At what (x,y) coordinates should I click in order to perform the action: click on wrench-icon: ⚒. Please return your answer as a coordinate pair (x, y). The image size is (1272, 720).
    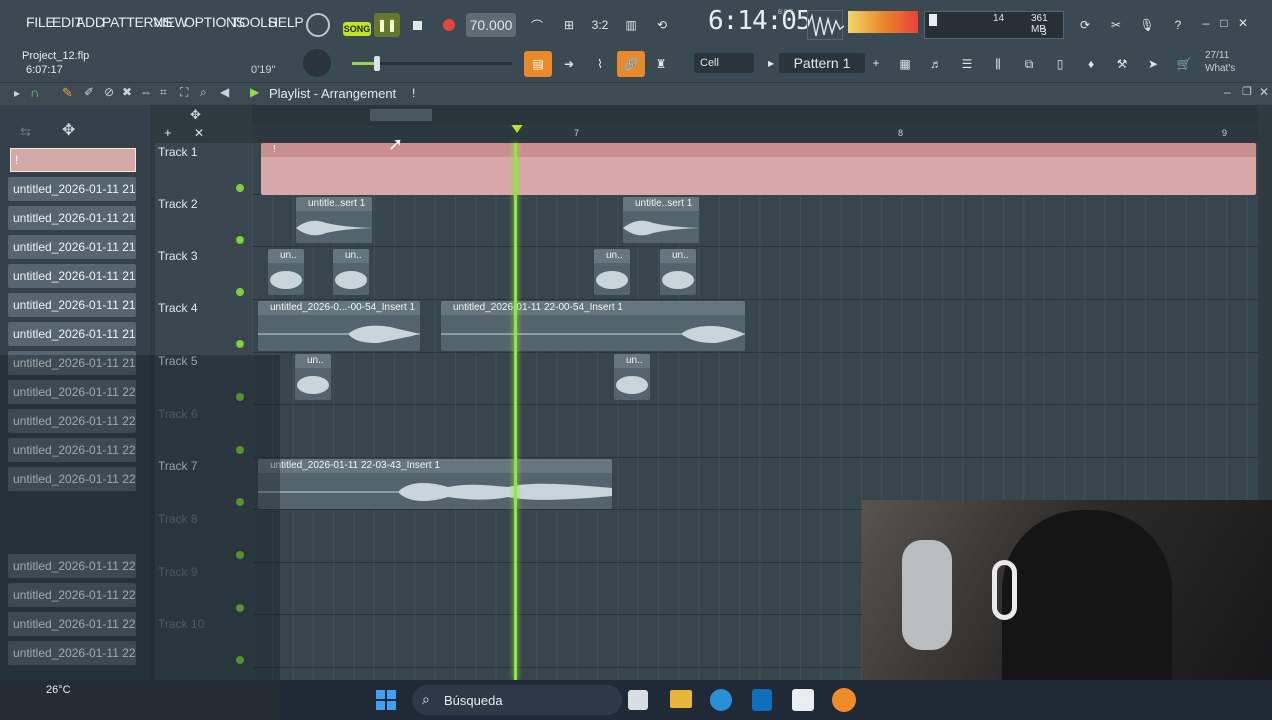
    Looking at the image, I should click on (1122, 64).